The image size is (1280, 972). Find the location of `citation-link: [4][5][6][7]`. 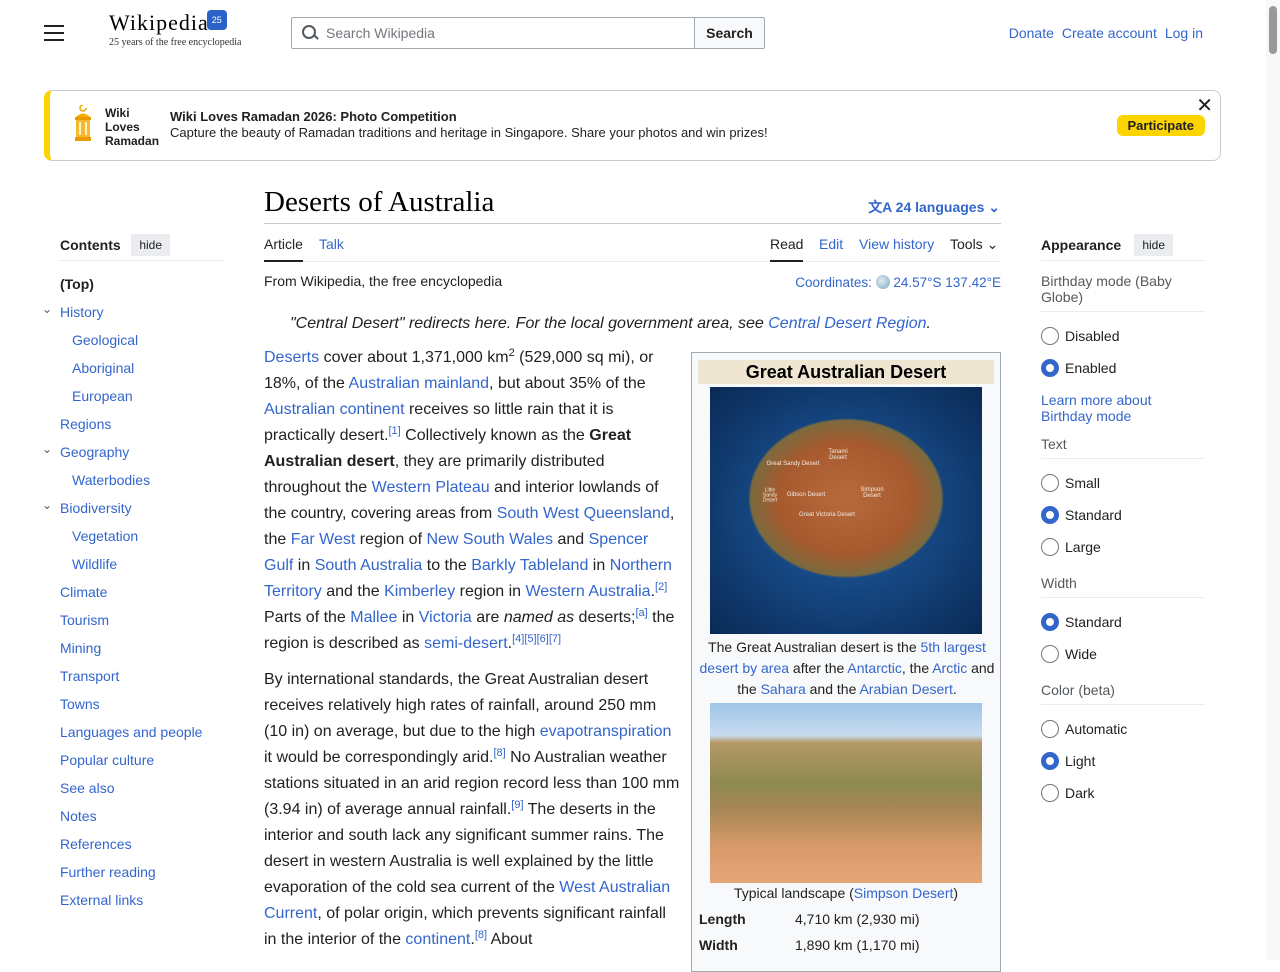

citation-link: [4][5][6][7] is located at coordinates (536, 639).